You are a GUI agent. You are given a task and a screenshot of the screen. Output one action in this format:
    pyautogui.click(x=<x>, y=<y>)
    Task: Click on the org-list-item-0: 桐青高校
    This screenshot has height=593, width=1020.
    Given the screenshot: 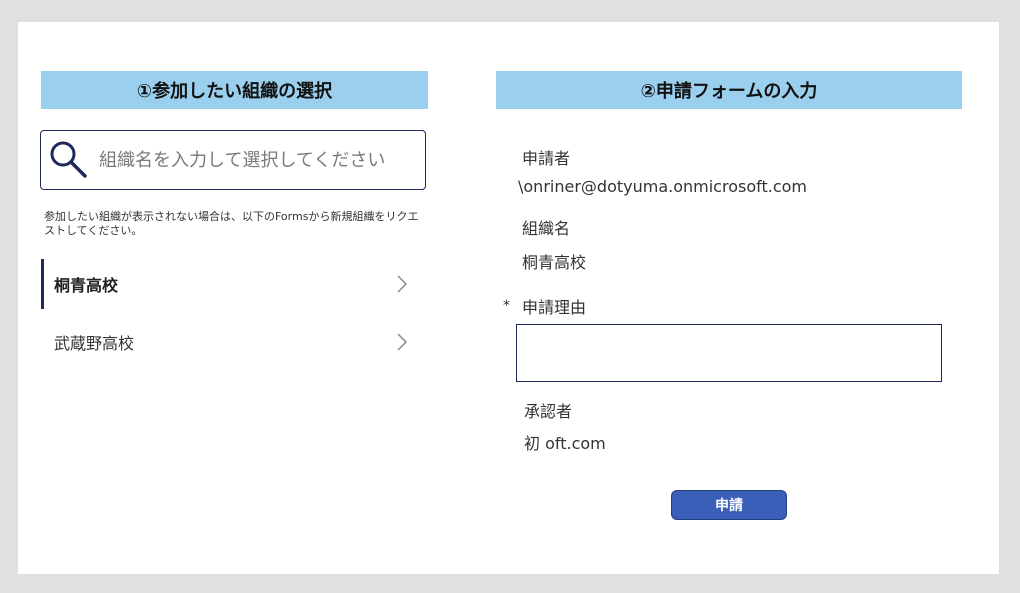 What is the action you would take?
    pyautogui.click(x=234, y=284)
    